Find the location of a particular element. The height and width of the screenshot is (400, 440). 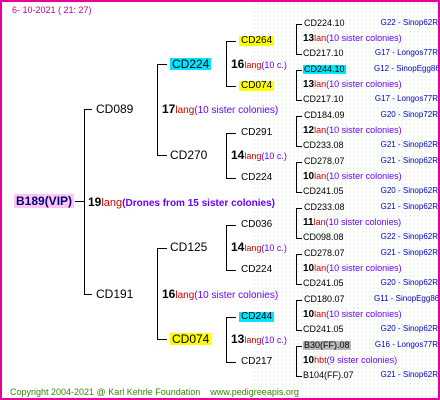

g4-bottom-info: G22 - Sinop62R is located at coordinates (409, 236).